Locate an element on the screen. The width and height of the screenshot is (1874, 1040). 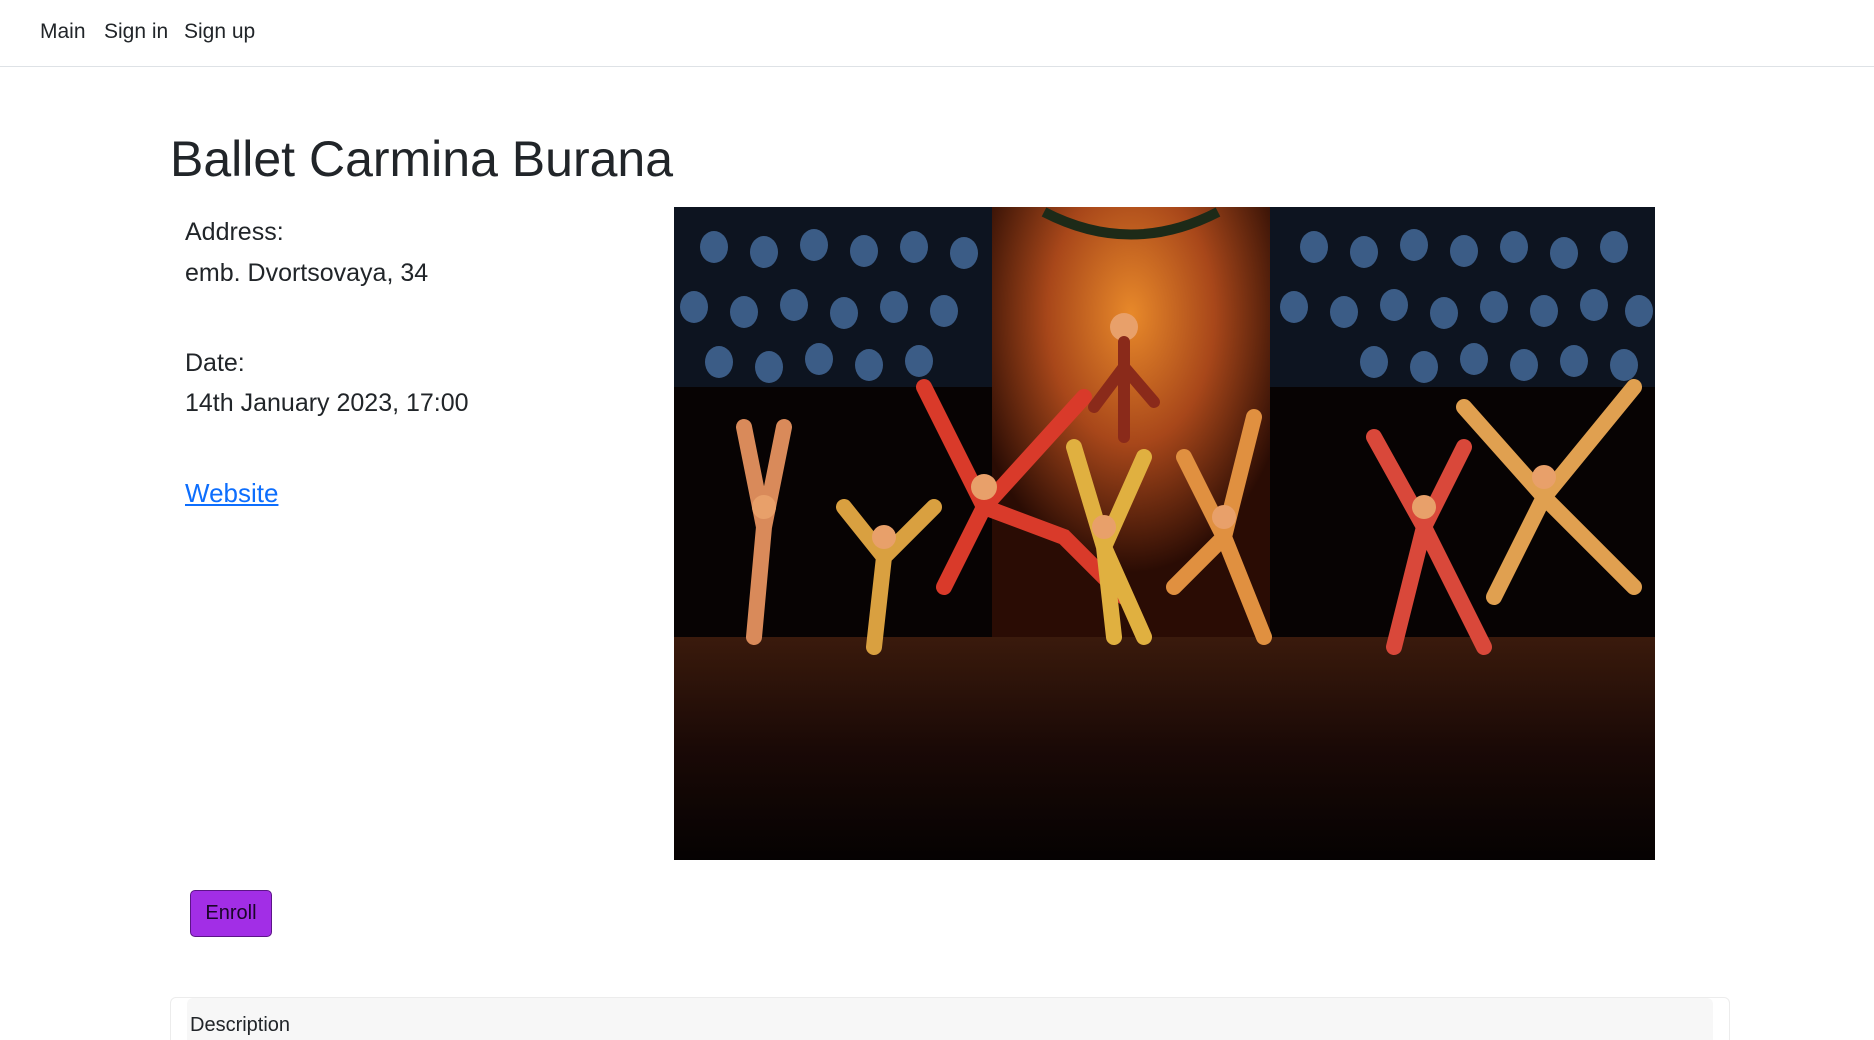
description-header-label: Description is located at coordinates (240, 1025).